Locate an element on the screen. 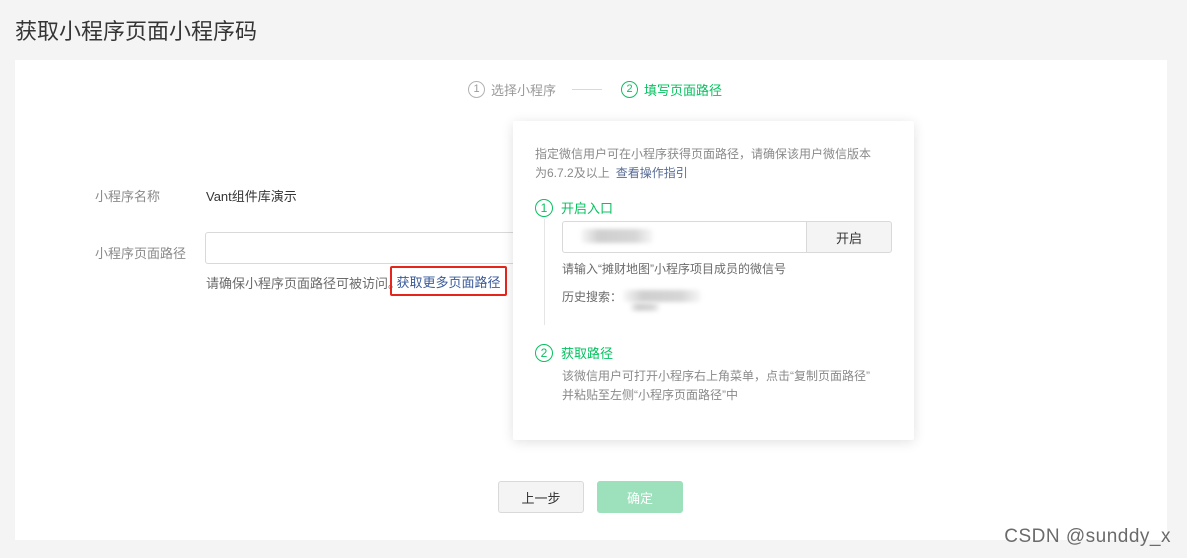  substep-number: 2 is located at coordinates (544, 352).